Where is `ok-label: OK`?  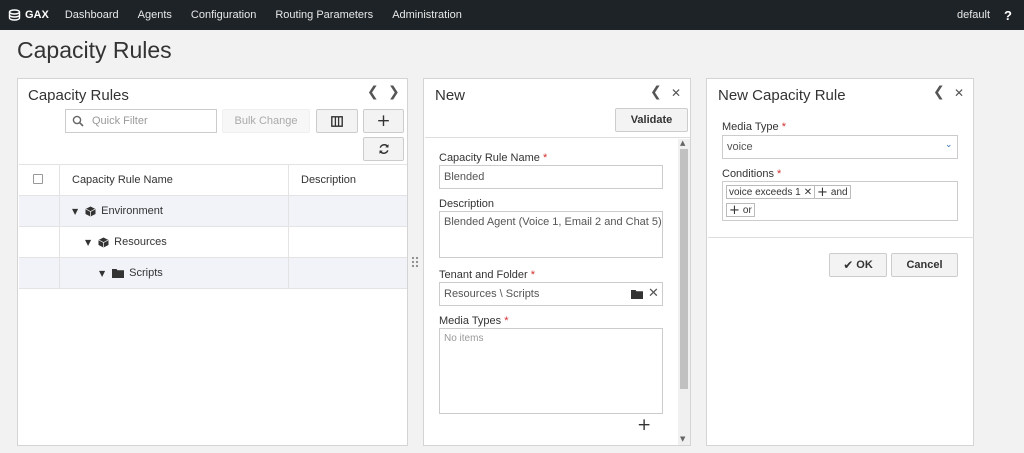
ok-label: OK is located at coordinates (864, 265).